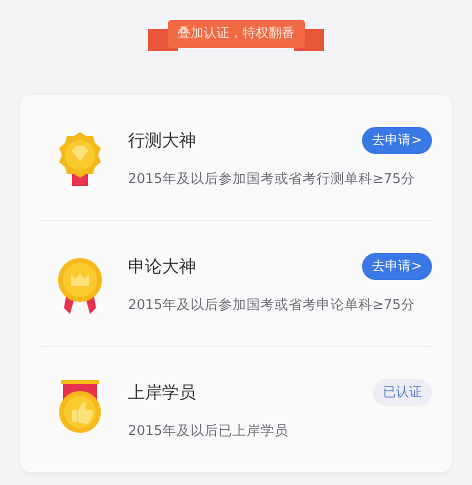  Describe the element at coordinates (162, 393) in the screenshot. I see `certification-title: 上岸学员` at that location.